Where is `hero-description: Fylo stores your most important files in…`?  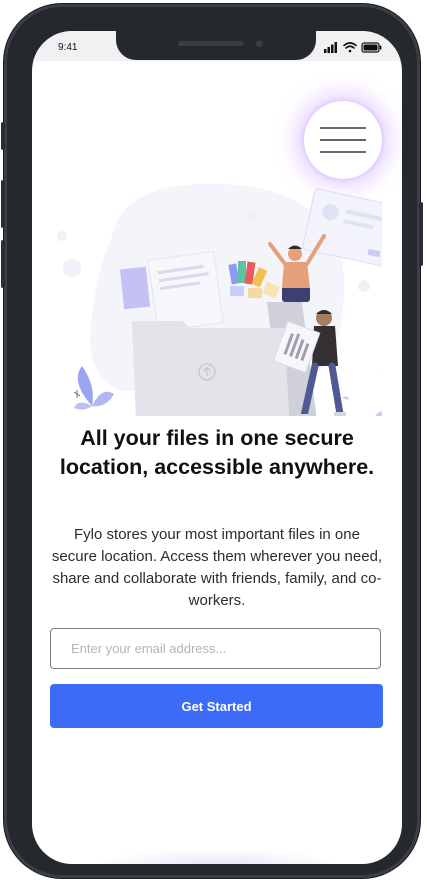
hero-description: Fylo stores your most important files in… is located at coordinates (217, 567).